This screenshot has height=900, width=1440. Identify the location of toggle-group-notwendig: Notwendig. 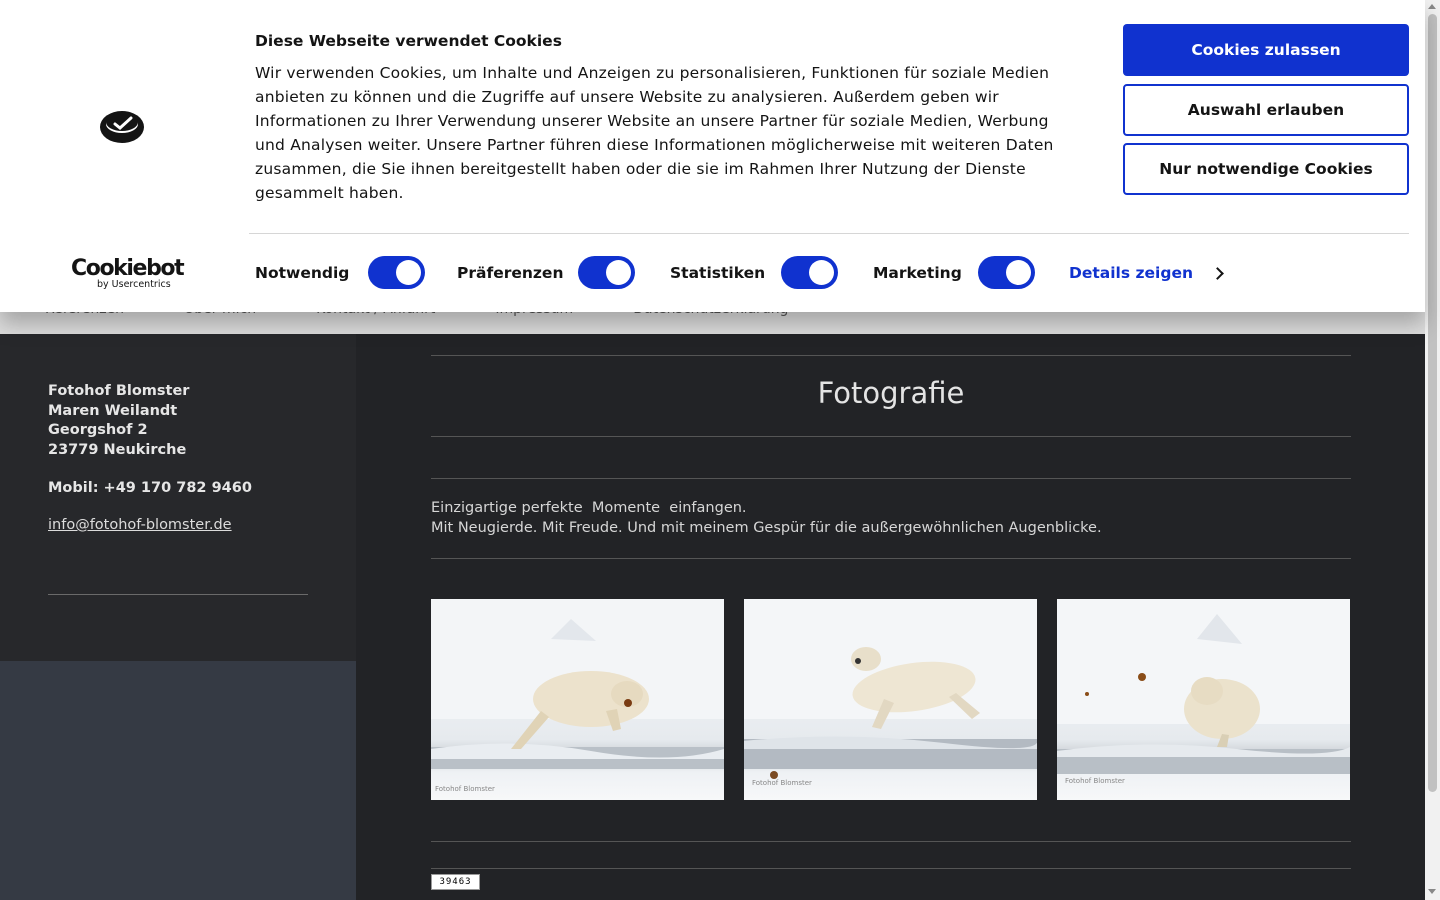
(340, 272).